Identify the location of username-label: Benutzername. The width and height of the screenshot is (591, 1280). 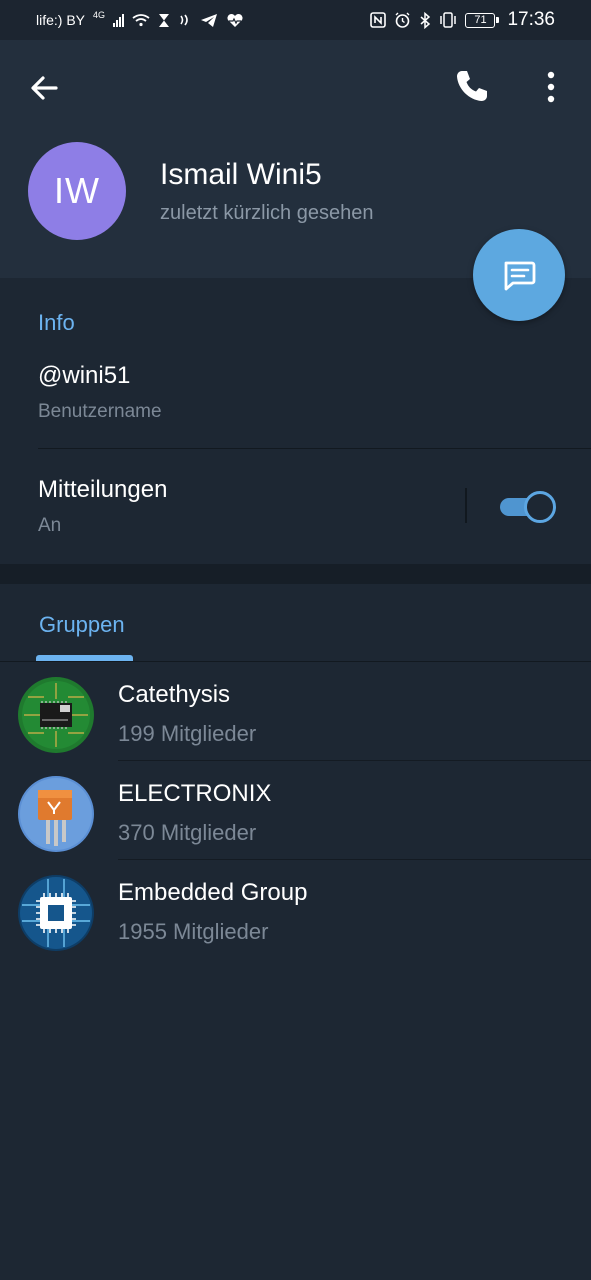
(100, 411).